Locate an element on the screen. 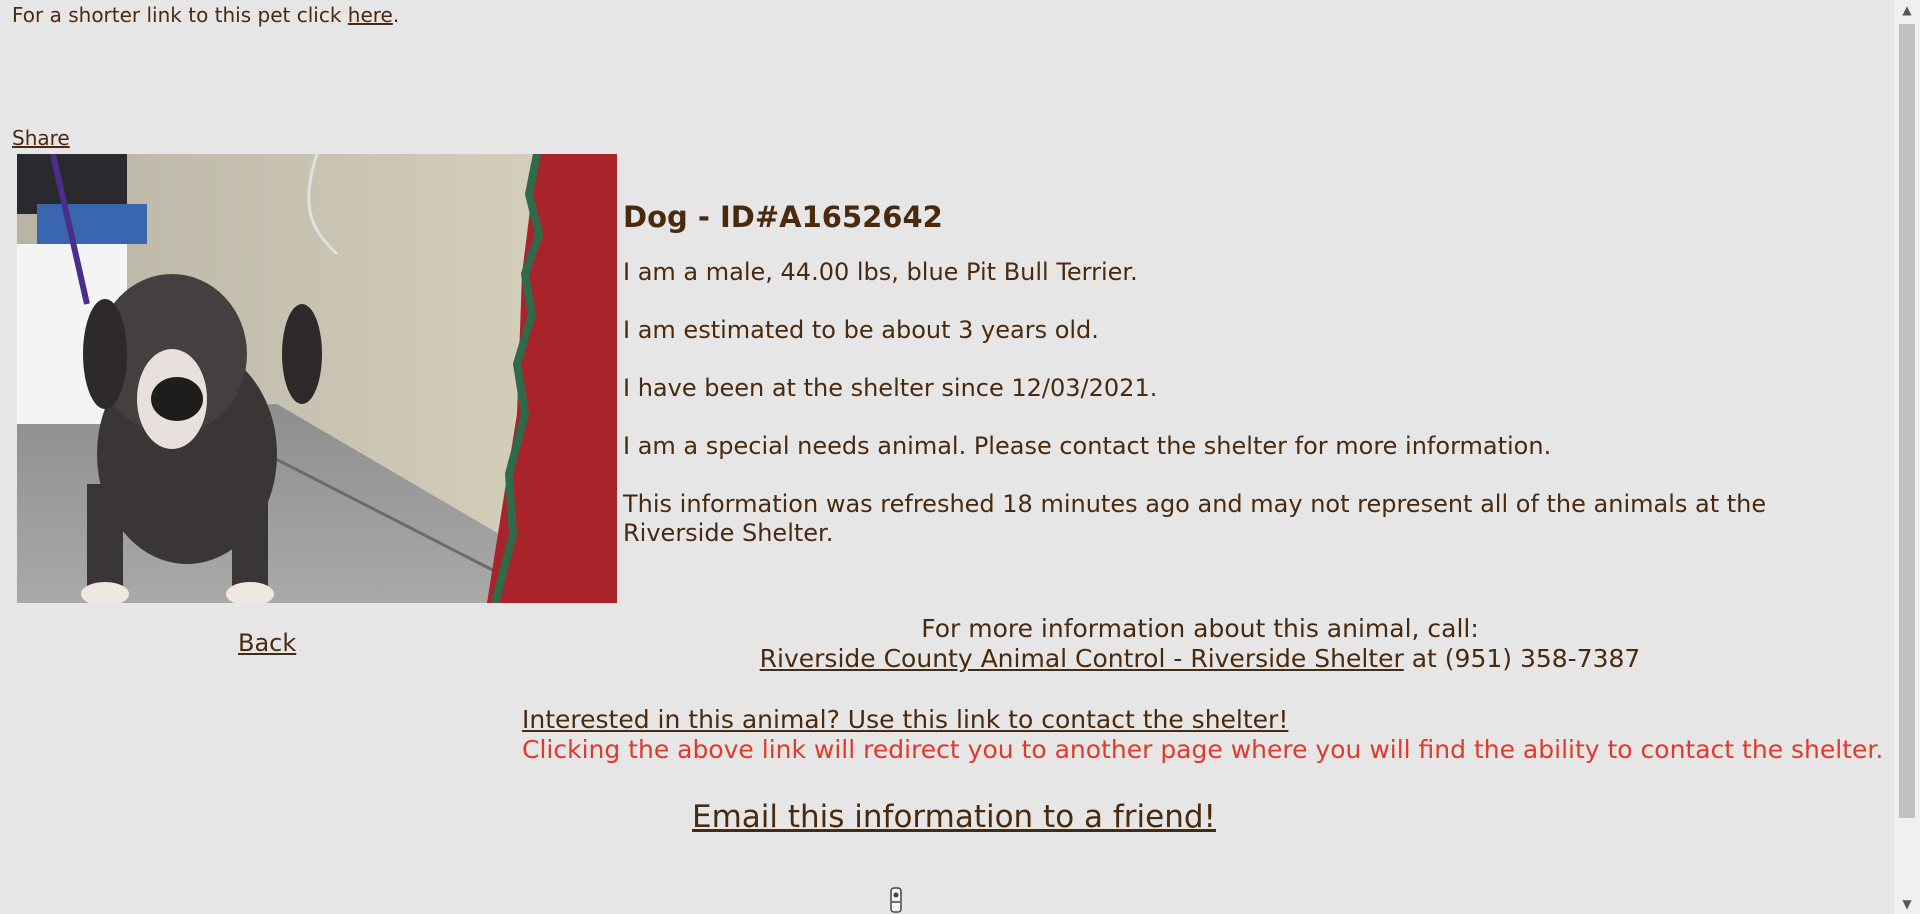 This screenshot has width=1920, height=914. share-link: Share is located at coordinates (41, 138).